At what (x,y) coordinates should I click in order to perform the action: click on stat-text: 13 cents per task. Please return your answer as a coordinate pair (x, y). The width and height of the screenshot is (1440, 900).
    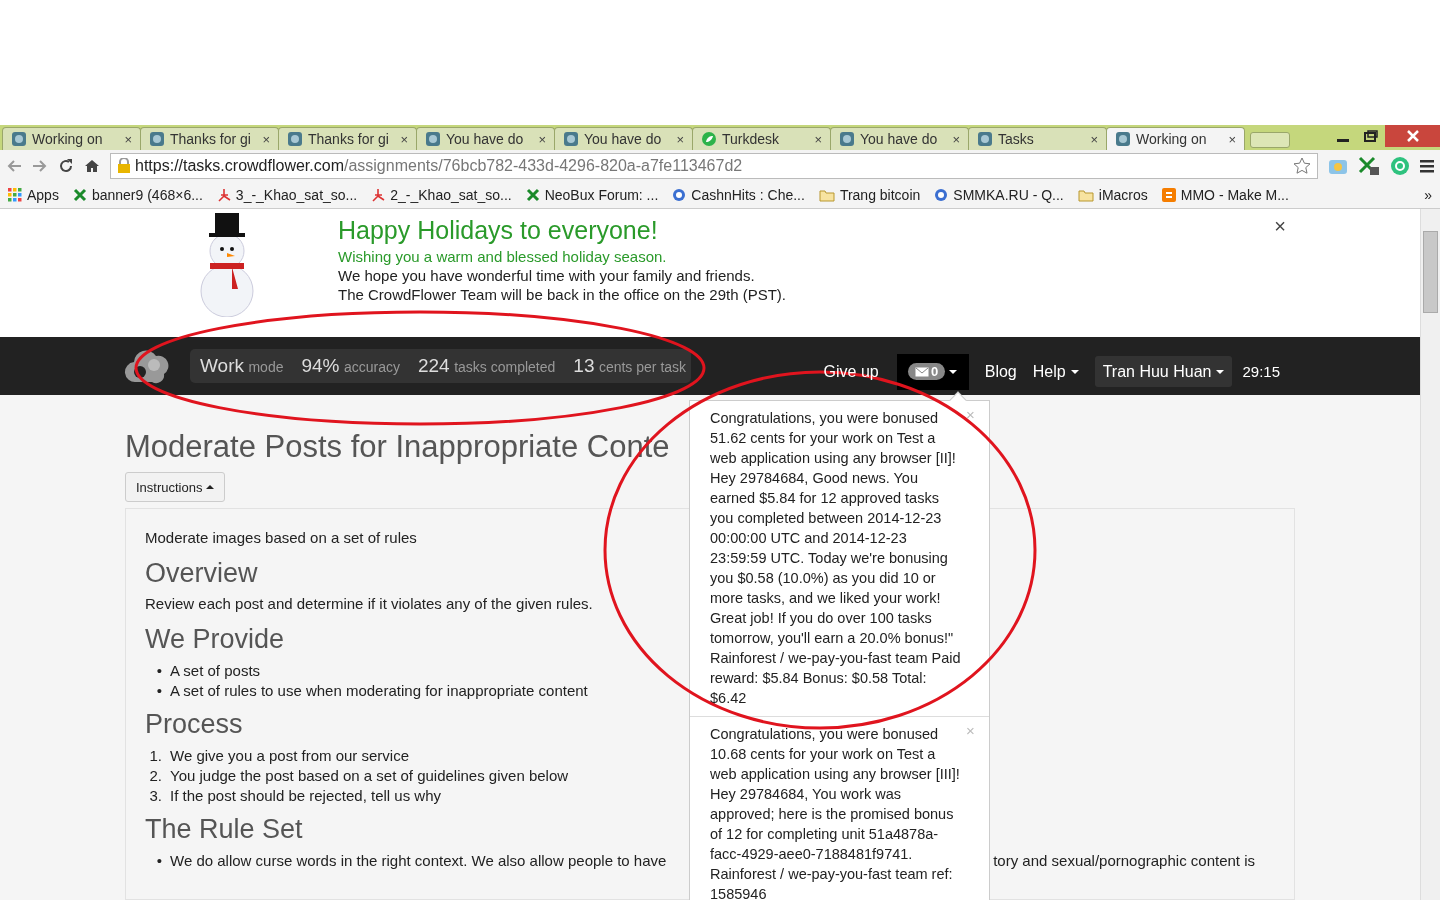
    Looking at the image, I should click on (630, 365).